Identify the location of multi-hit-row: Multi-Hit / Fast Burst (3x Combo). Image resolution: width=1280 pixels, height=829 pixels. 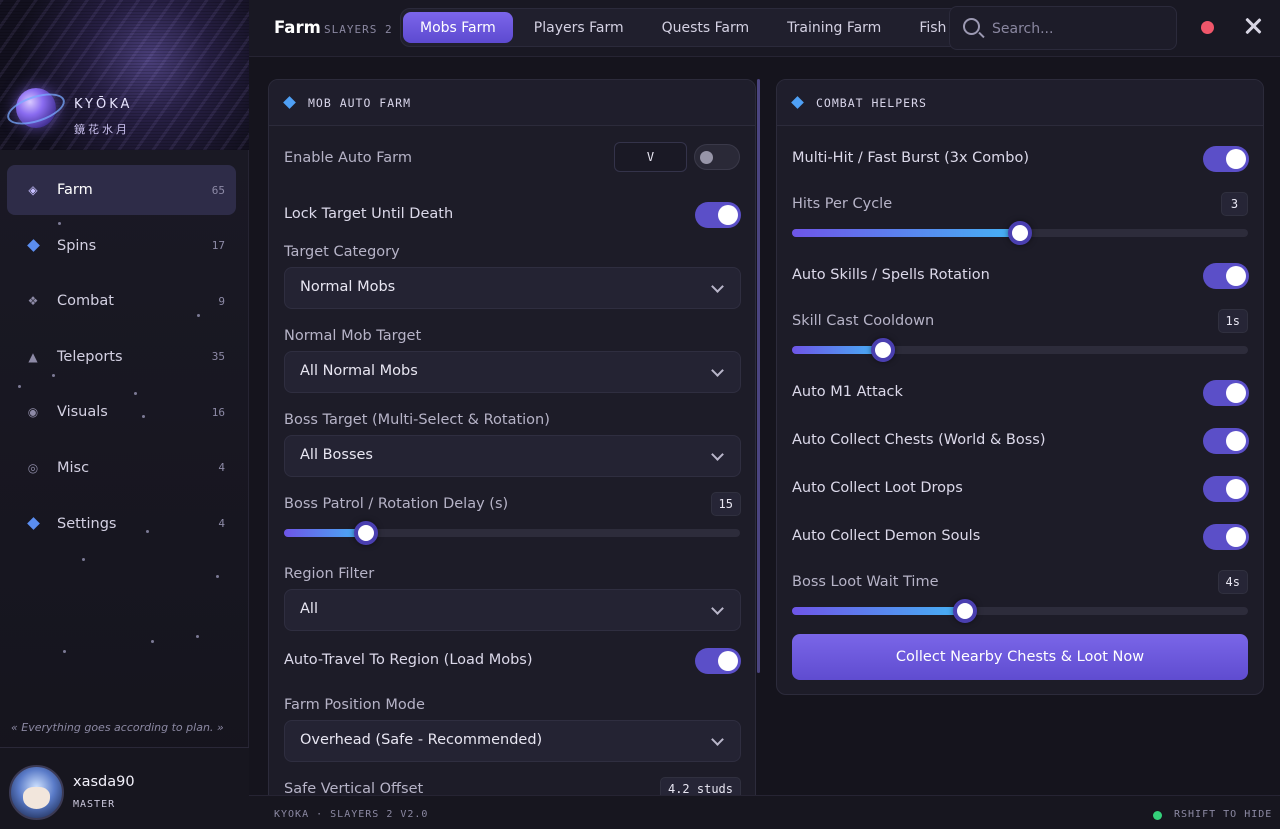
(1020, 158).